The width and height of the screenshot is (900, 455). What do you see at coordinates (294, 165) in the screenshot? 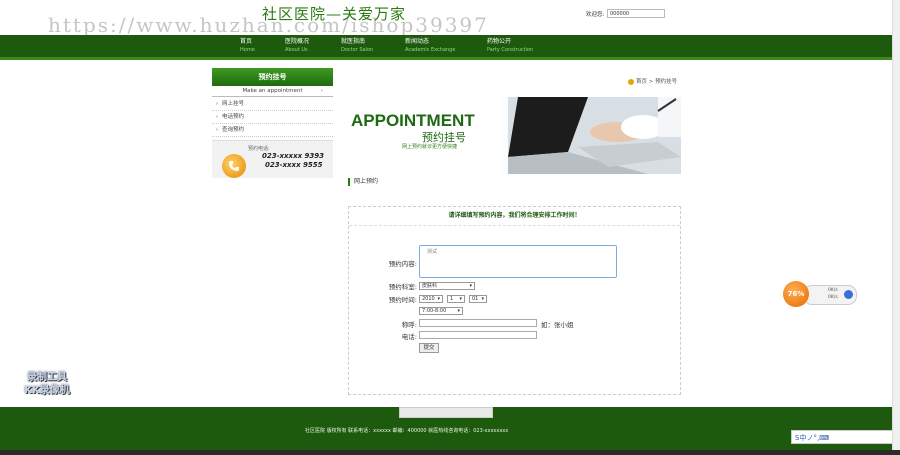
I see `phone-number-2: 023-xxxx 9555` at bounding box center [294, 165].